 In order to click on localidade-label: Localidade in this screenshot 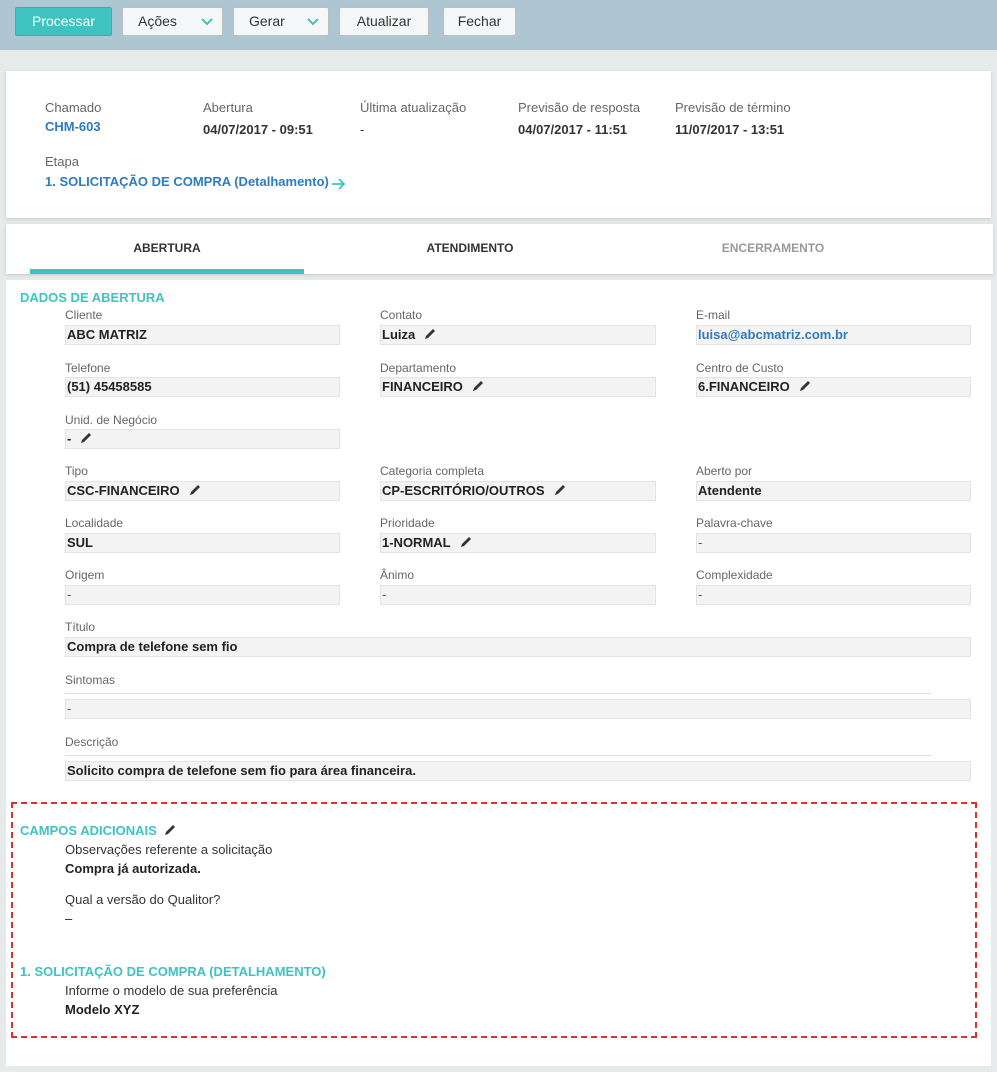, I will do `click(94, 523)`.